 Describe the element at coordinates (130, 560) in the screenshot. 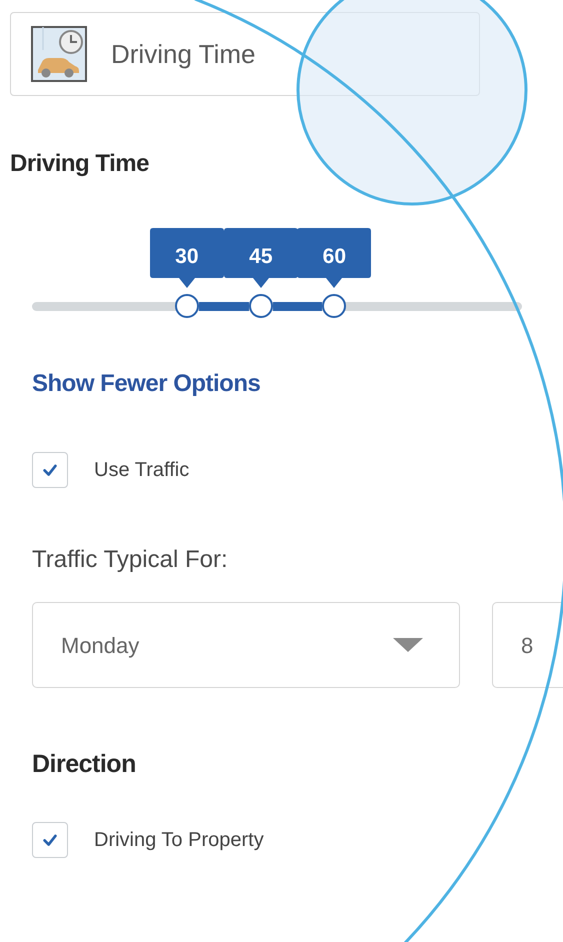

I see `field-label: Traffic Typical For:` at that location.